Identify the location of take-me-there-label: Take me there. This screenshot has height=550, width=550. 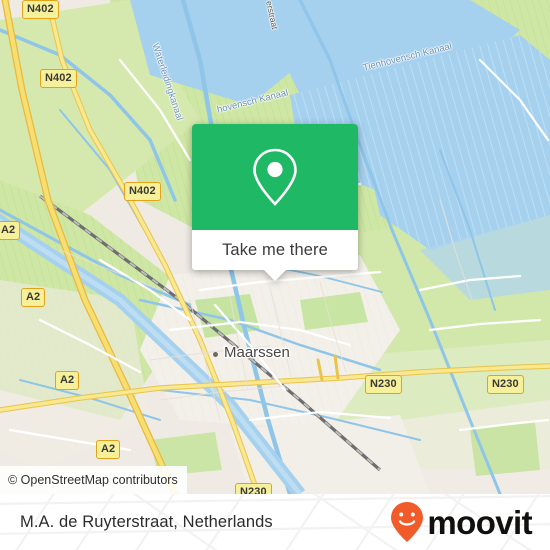
(275, 249).